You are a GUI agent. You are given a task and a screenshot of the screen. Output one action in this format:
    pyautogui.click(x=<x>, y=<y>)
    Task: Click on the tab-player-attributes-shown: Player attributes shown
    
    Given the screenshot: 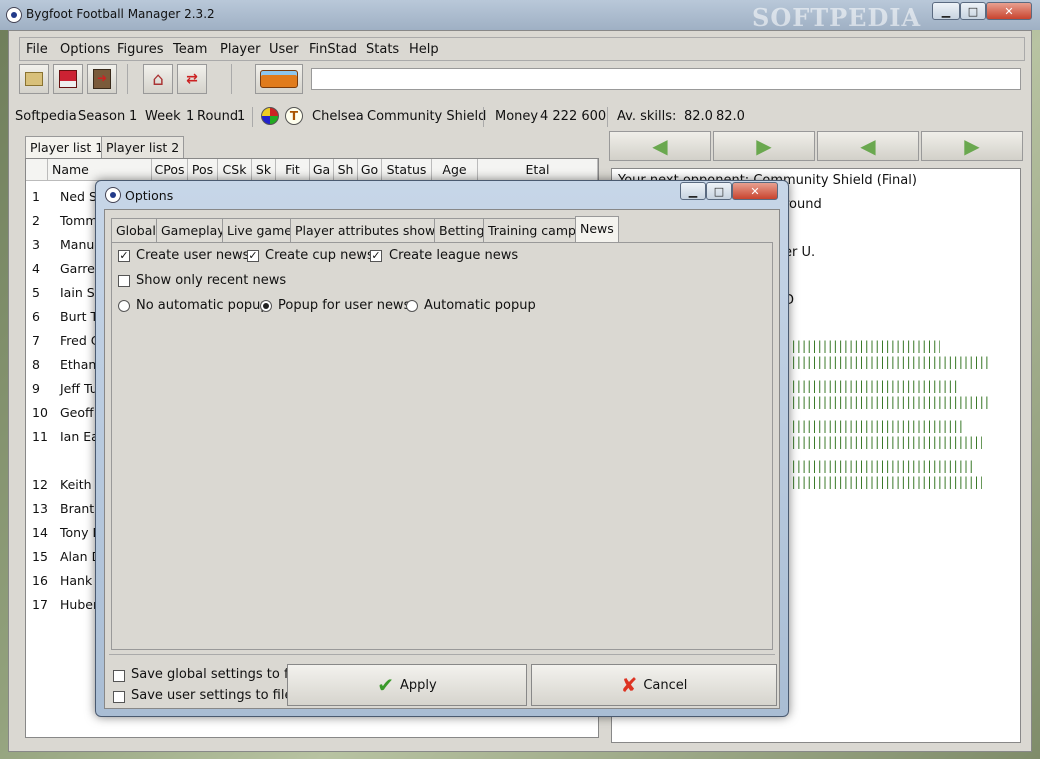 What is the action you would take?
    pyautogui.click(x=369, y=230)
    